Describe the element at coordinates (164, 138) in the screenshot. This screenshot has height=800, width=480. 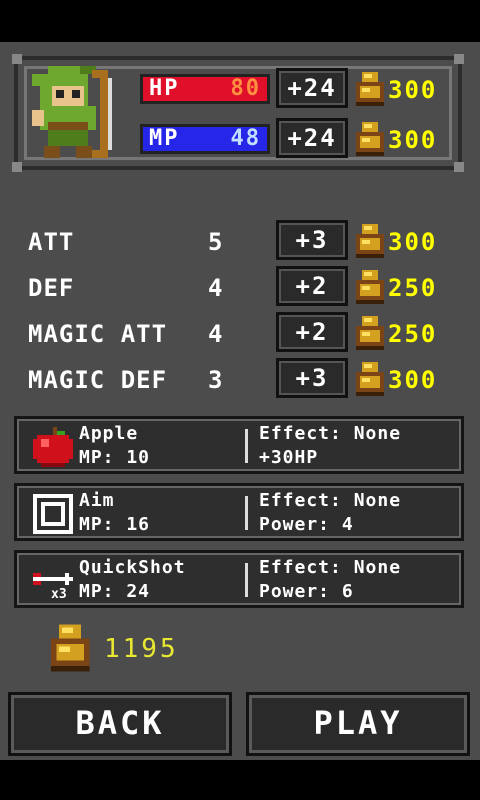
I see `mp-label: MP` at that location.